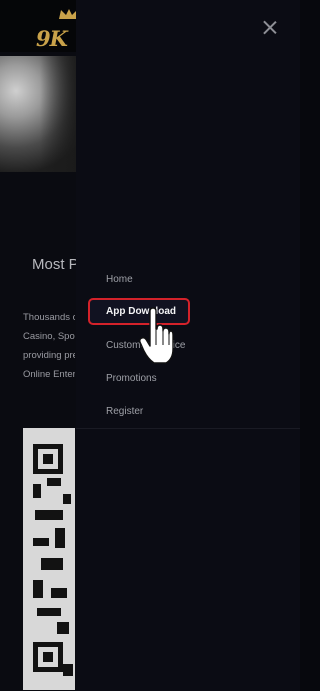  What do you see at coordinates (119, 279) in the screenshot?
I see `menu-item-home: Home` at bounding box center [119, 279].